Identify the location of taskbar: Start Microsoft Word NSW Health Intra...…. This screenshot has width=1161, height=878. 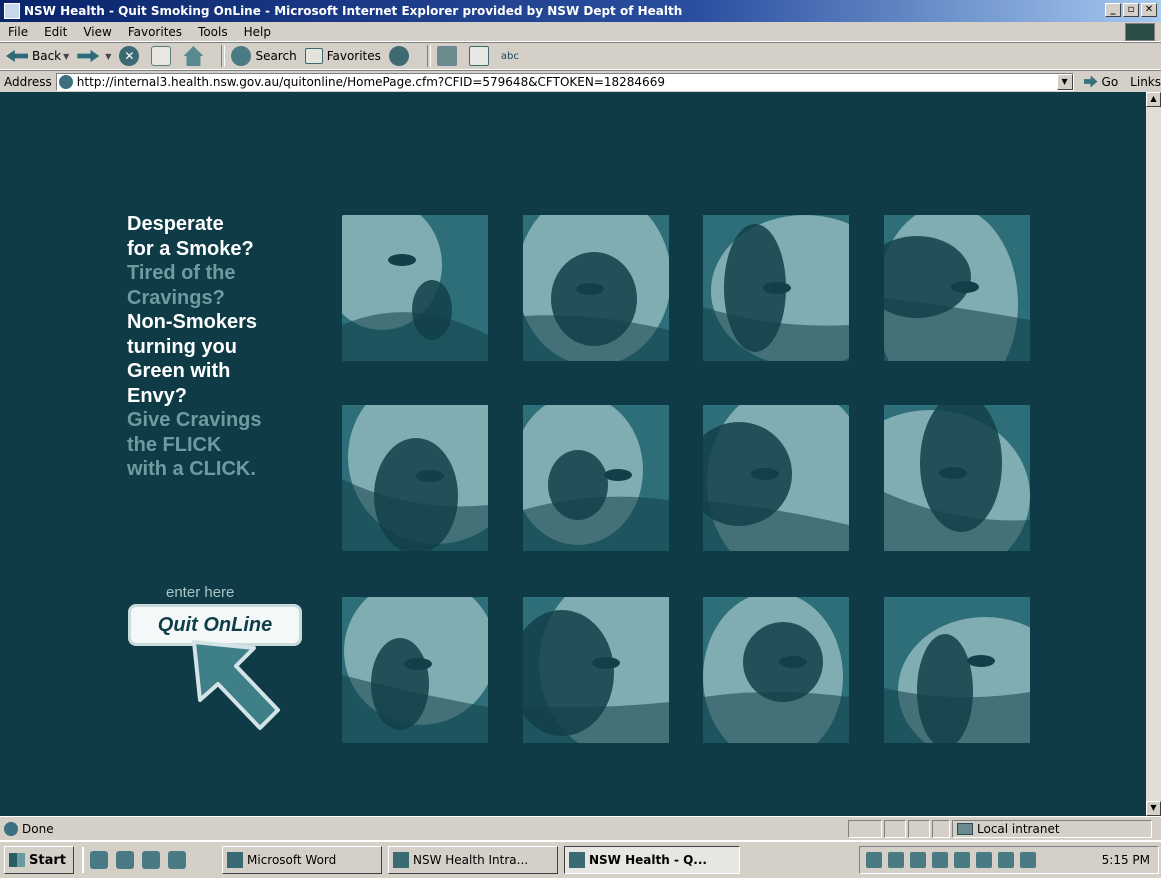
(580, 859).